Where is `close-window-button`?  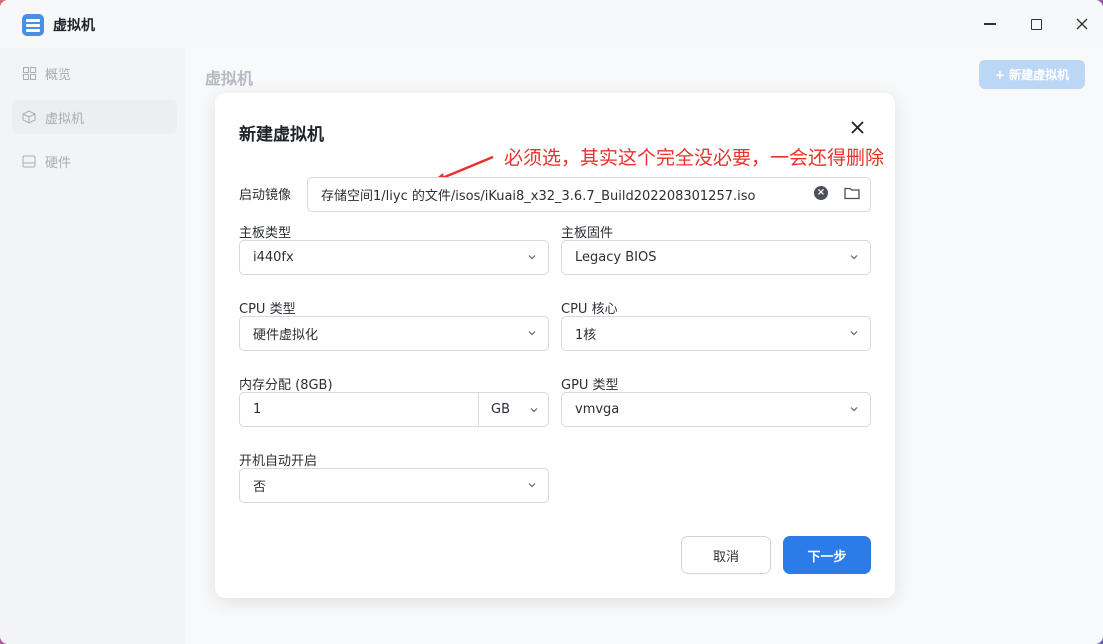 close-window-button is located at coordinates (1082, 24).